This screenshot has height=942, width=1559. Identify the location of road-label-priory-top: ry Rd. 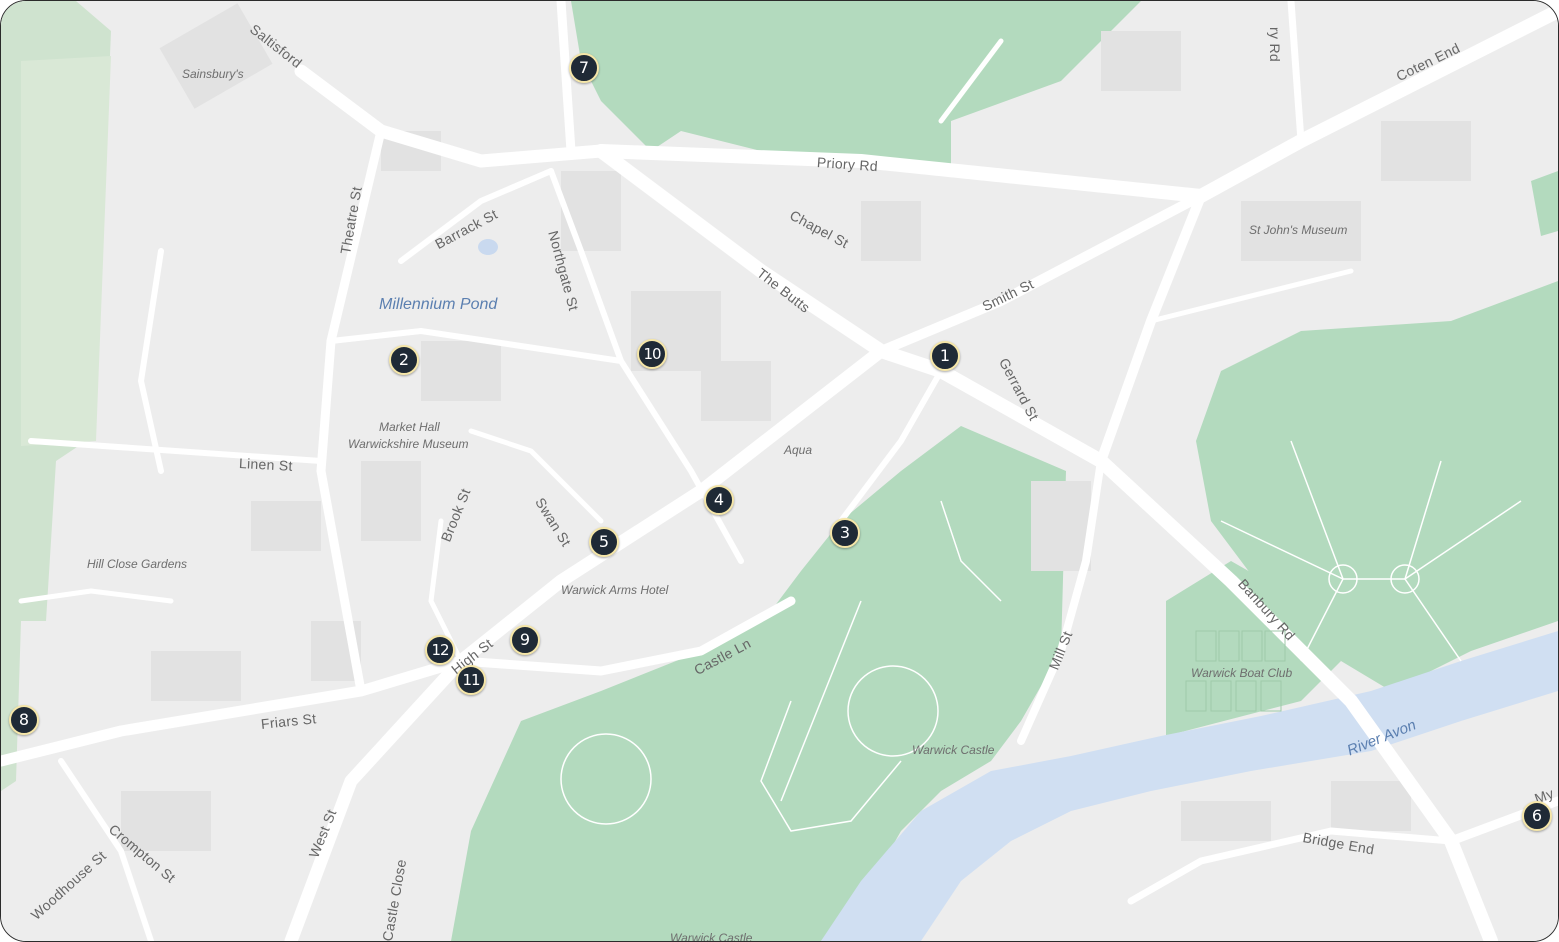
(1275, 44).